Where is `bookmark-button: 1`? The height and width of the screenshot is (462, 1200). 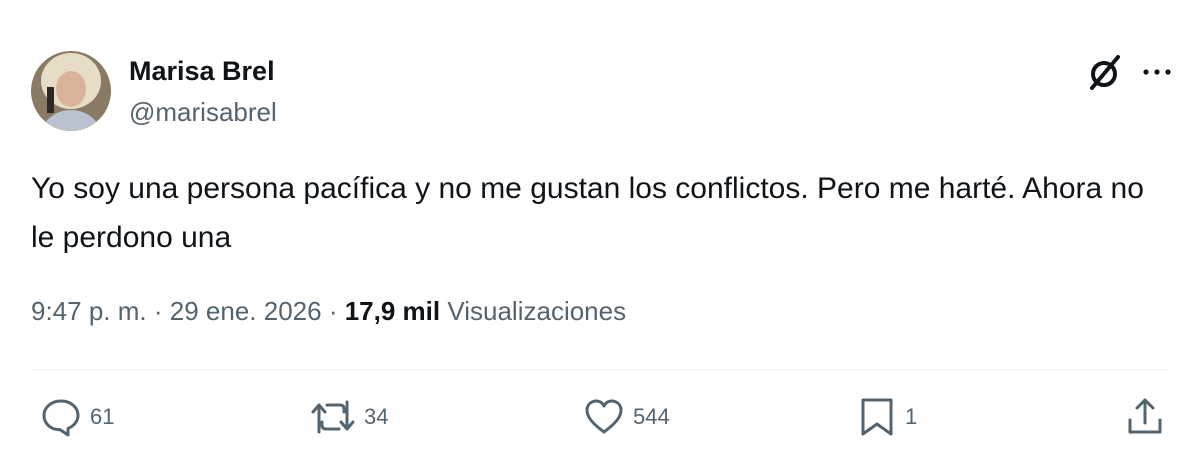 bookmark-button: 1 is located at coordinates (887, 417).